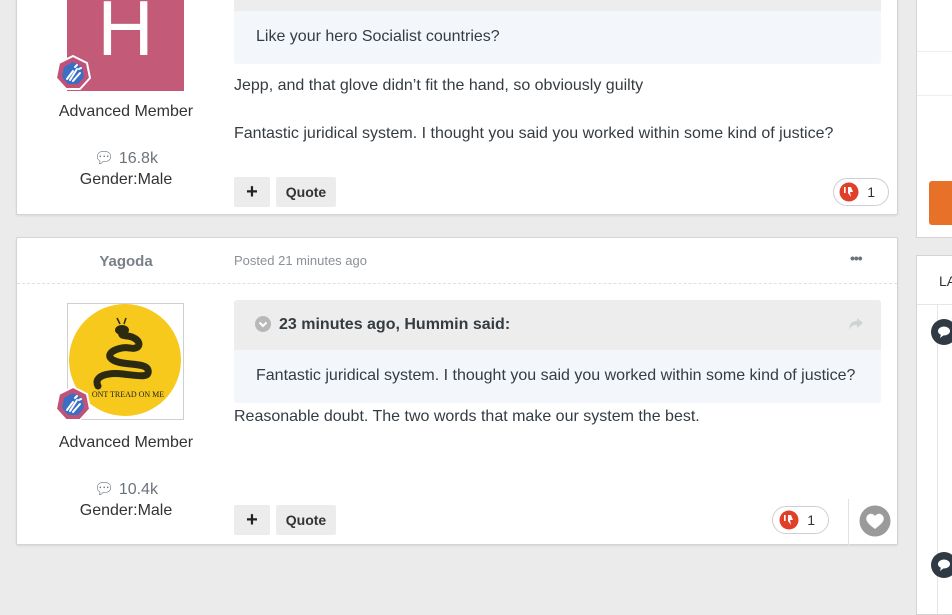  Describe the element at coordinates (856, 258) in the screenshot. I see `post-menu-icon: •••` at that location.